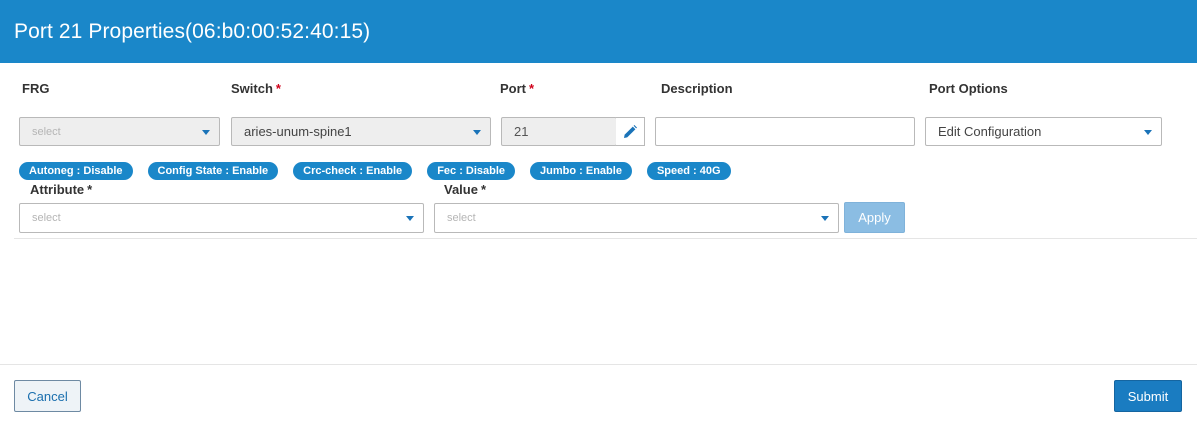 This screenshot has width=1197, height=424. I want to click on port-options-label-text: Port Options, so click(968, 88).